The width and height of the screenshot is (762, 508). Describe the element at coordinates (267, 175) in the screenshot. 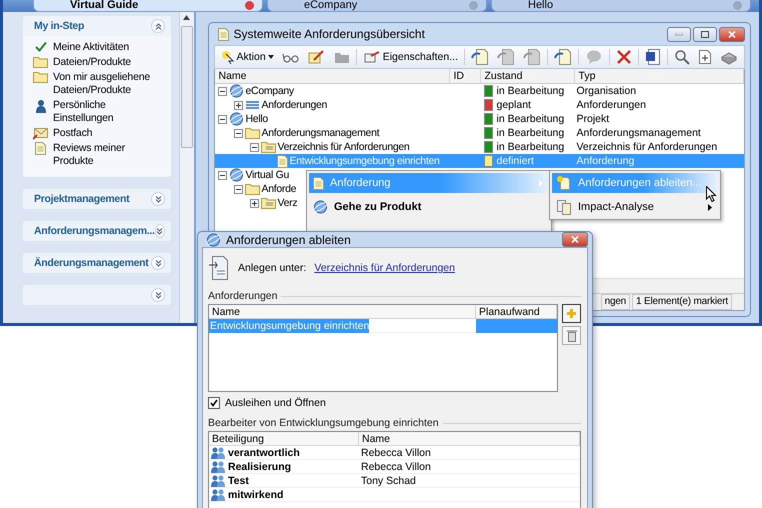

I see `item-name: Virtual Gu` at that location.